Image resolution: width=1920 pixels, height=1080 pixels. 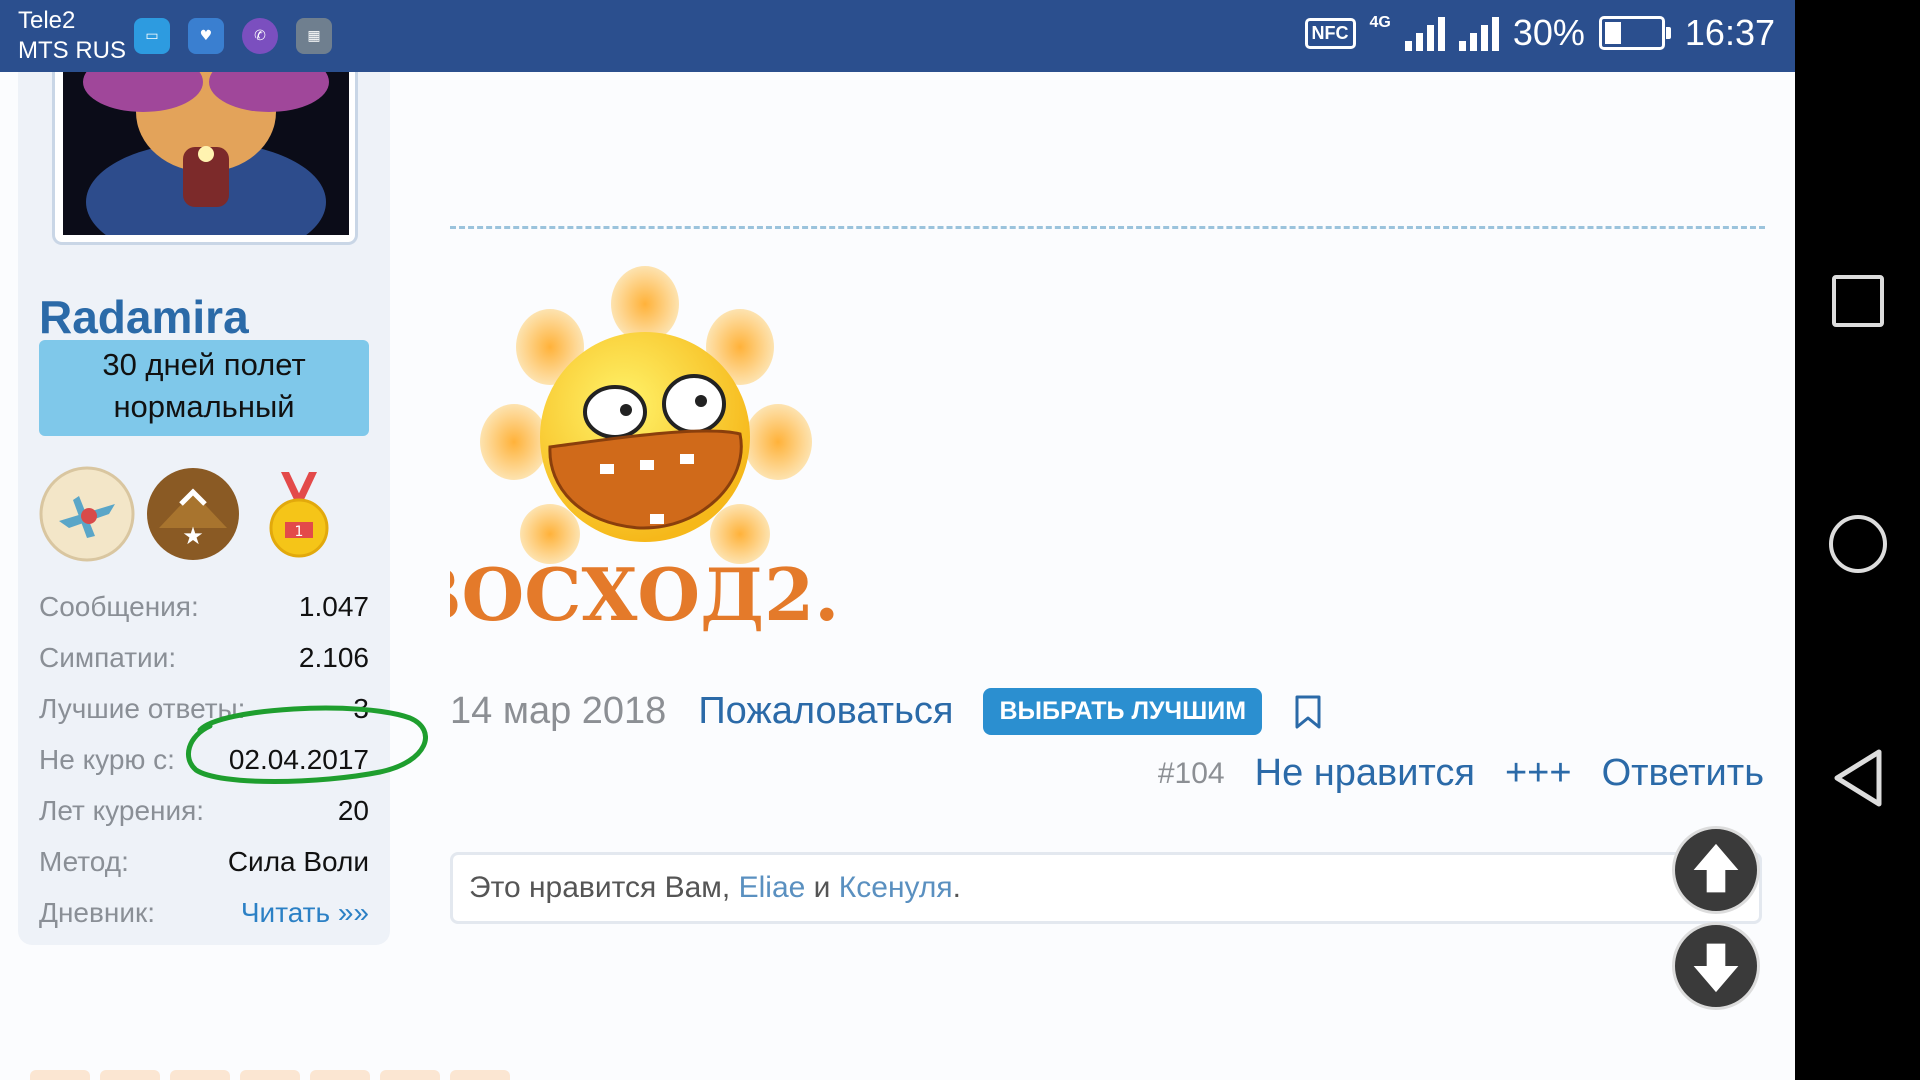 I want to click on clock: 16:37, so click(x=1729, y=32).